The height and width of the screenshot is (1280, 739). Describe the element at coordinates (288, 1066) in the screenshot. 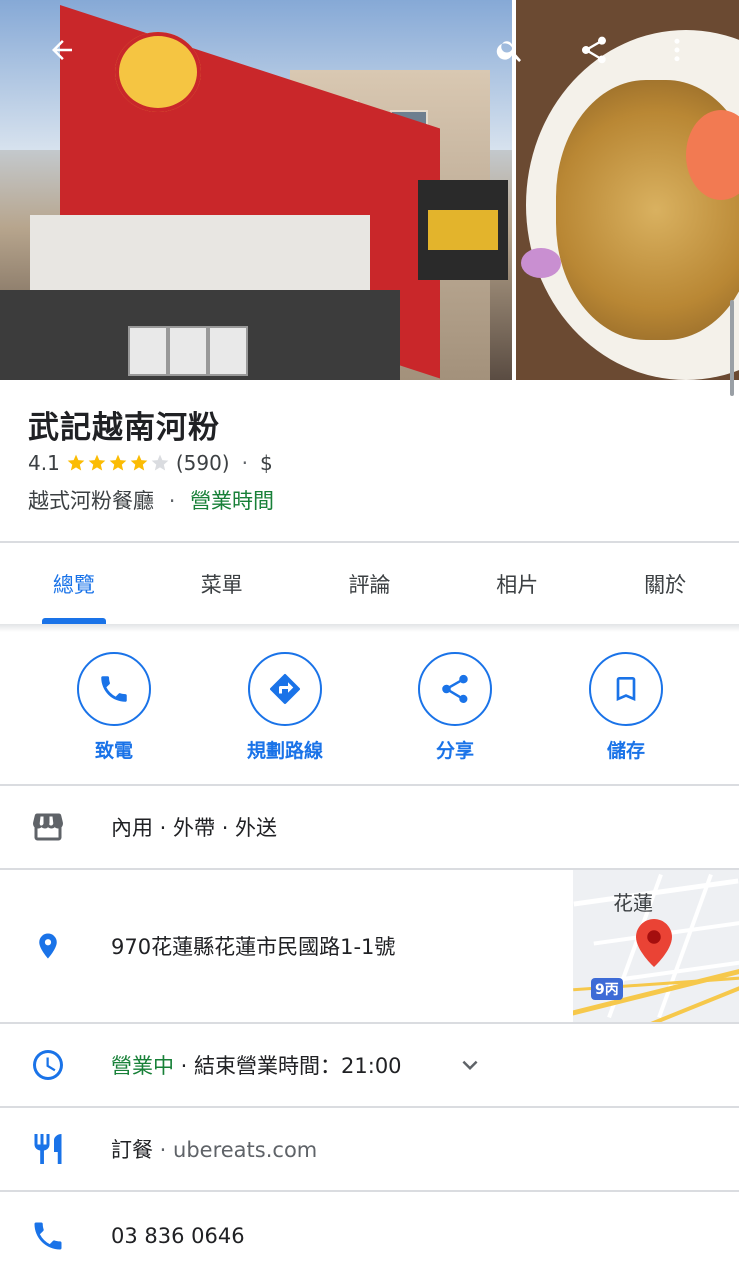

I see `closing-time: · 結束營業時間：21:00` at that location.